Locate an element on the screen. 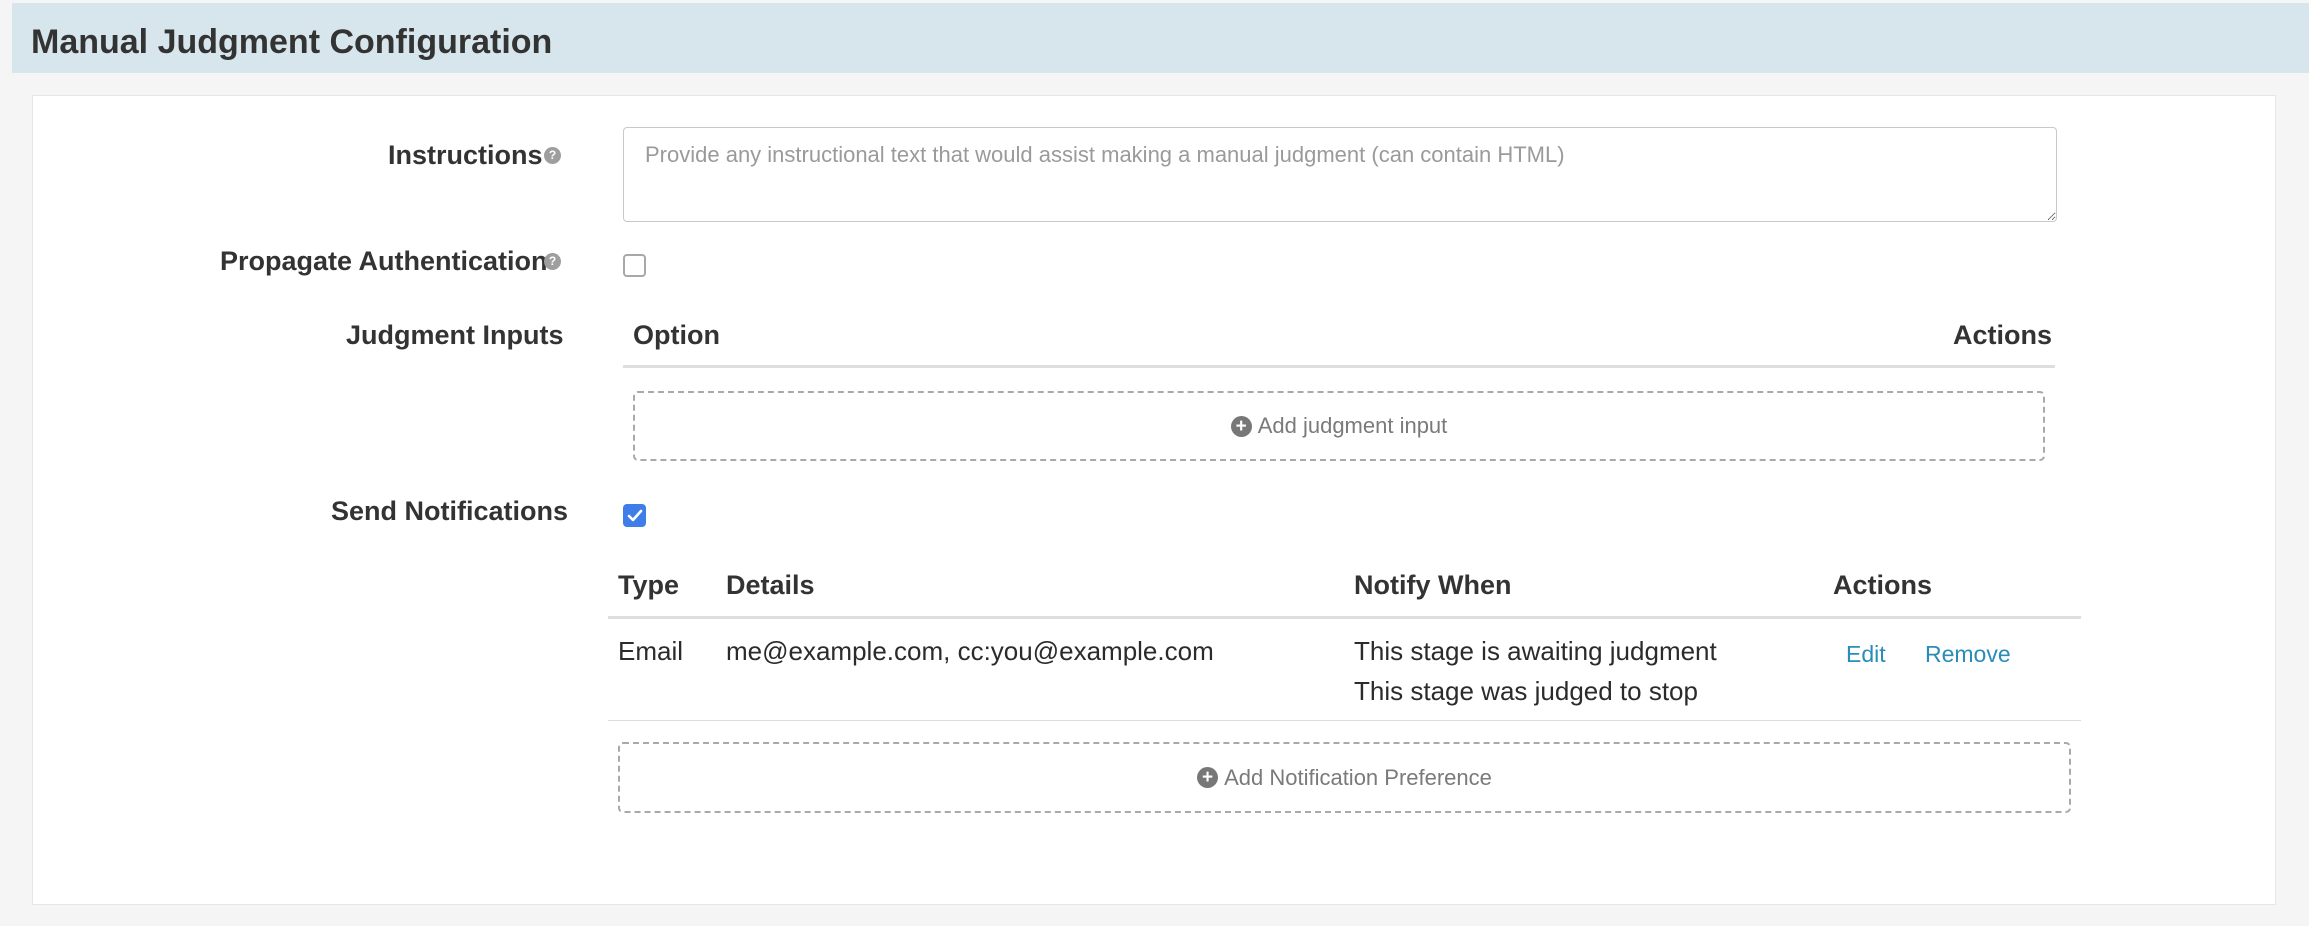 This screenshot has width=2309, height=926. judgment-inputs-label: Judgment Inputs is located at coordinates (455, 335).